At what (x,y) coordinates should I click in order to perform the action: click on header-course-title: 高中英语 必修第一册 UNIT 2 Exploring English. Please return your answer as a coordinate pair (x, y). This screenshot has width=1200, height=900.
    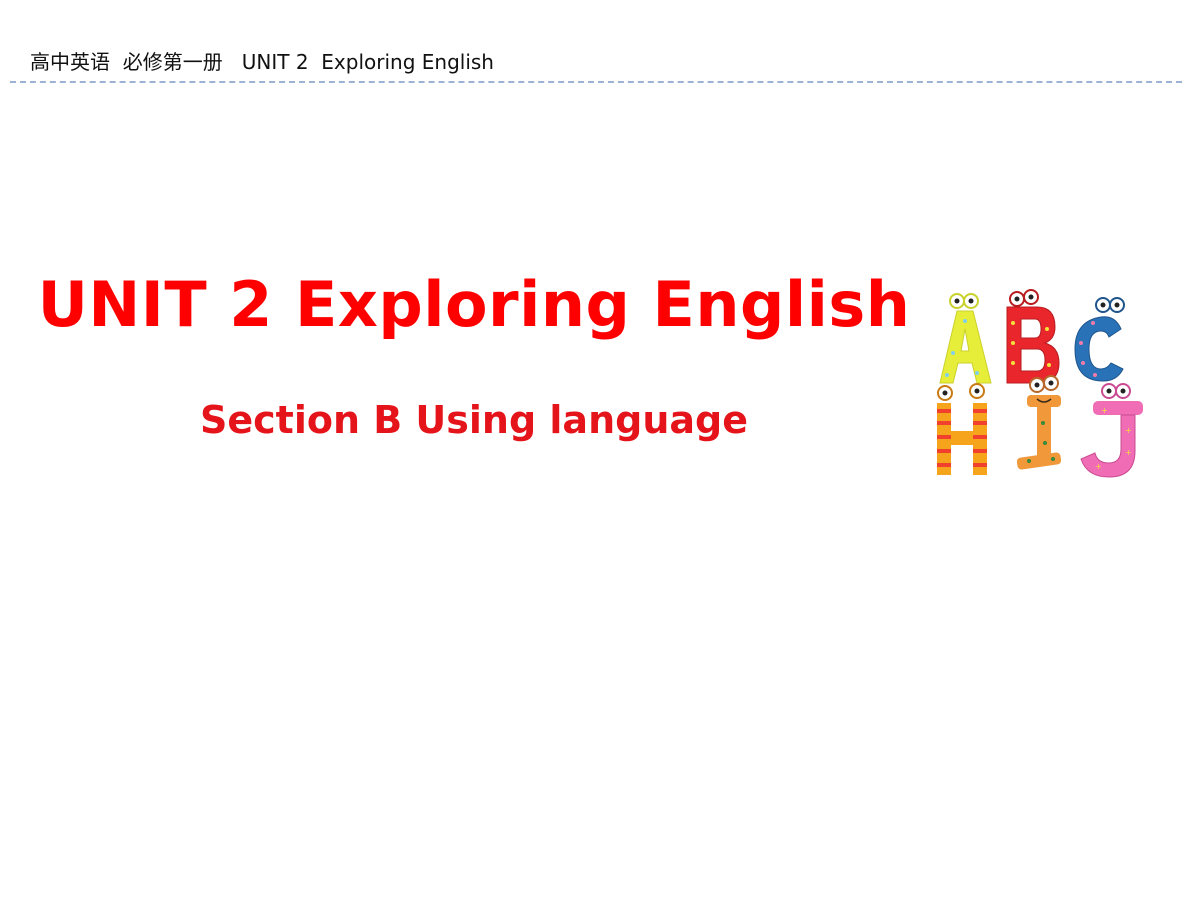
    Looking at the image, I should click on (262, 62).